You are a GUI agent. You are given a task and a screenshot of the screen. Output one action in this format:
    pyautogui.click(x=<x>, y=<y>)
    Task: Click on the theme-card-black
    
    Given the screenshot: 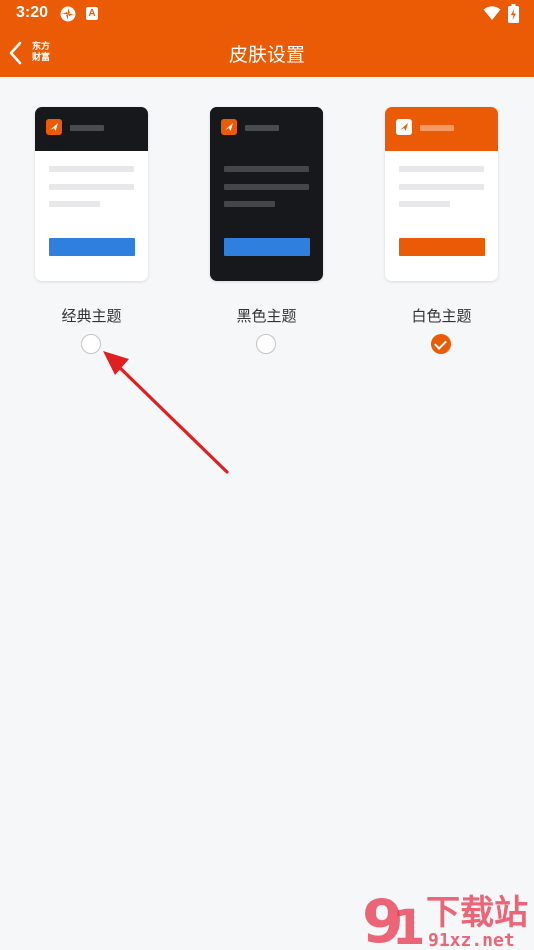 What is the action you would take?
    pyautogui.click(x=266, y=194)
    